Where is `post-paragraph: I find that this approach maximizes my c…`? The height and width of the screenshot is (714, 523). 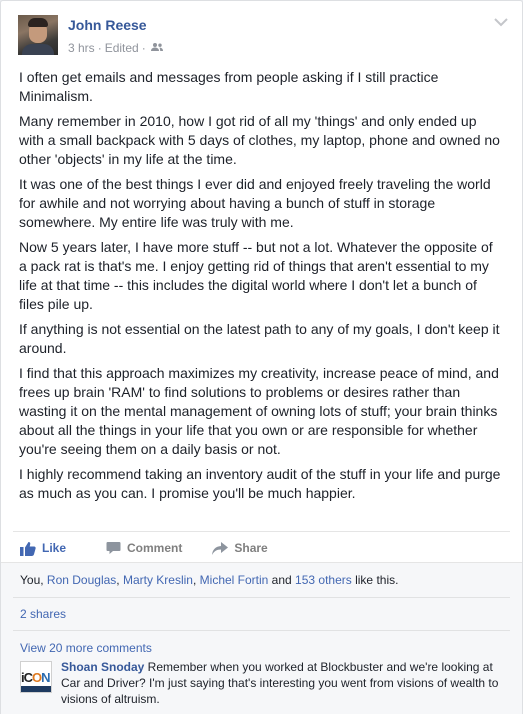
post-paragraph: I find that this approach maximizes my c… is located at coordinates (259, 411).